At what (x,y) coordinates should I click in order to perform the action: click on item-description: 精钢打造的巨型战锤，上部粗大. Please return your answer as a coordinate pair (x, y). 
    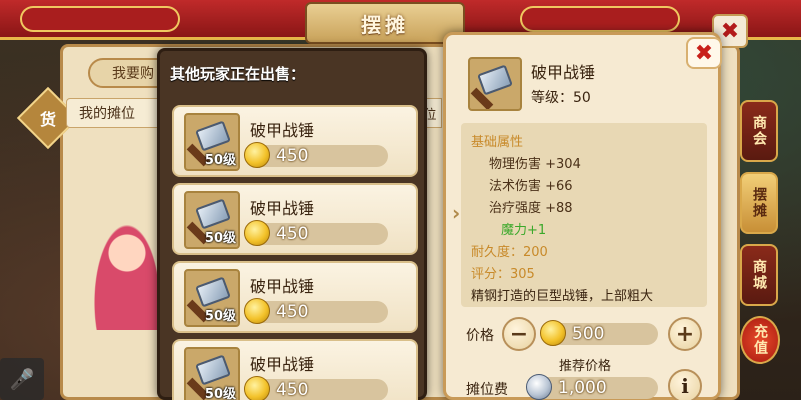
    Looking at the image, I should click on (562, 296).